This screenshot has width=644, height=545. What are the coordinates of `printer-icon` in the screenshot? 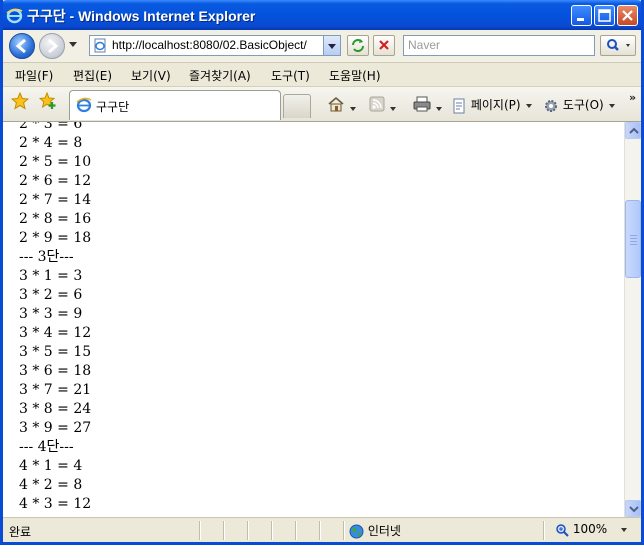 It's located at (422, 104).